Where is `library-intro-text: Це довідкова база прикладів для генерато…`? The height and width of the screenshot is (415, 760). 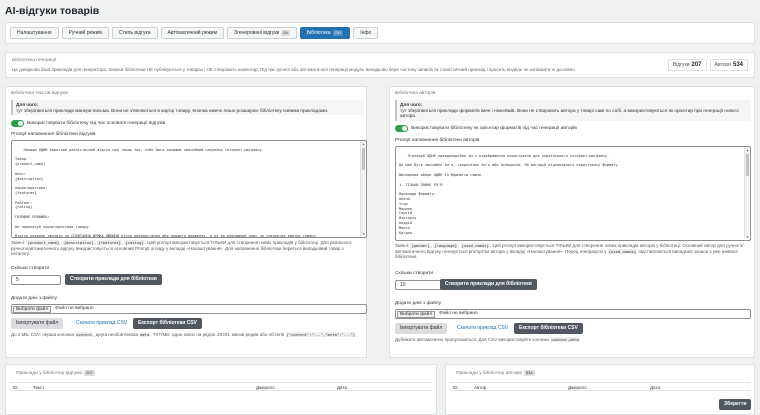
library-intro-text: Це довідкова база прикладів для генерато… is located at coordinates (294, 69).